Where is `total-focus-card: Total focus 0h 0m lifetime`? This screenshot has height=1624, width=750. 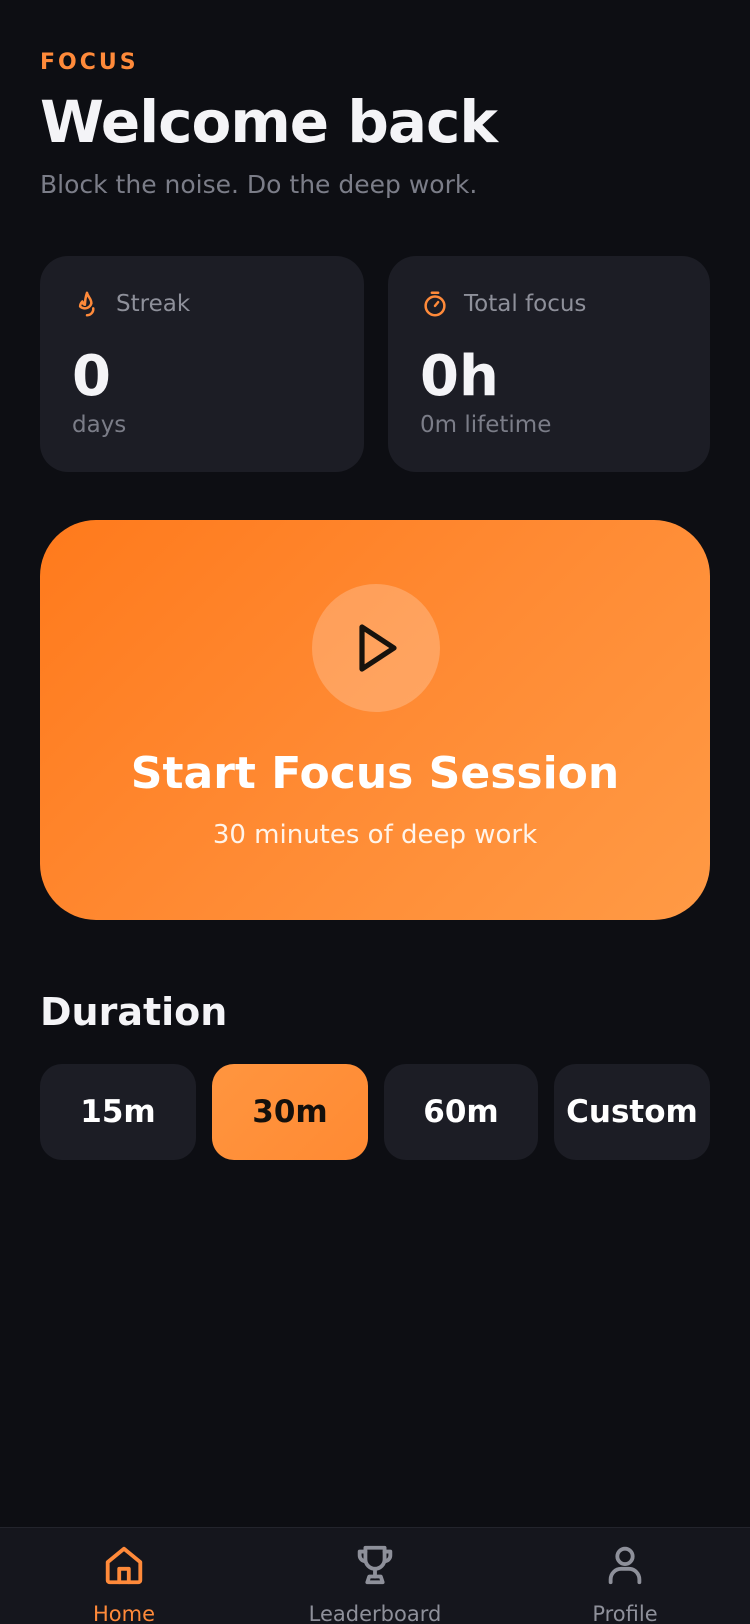 total-focus-card: Total focus 0h 0m lifetime is located at coordinates (549, 364).